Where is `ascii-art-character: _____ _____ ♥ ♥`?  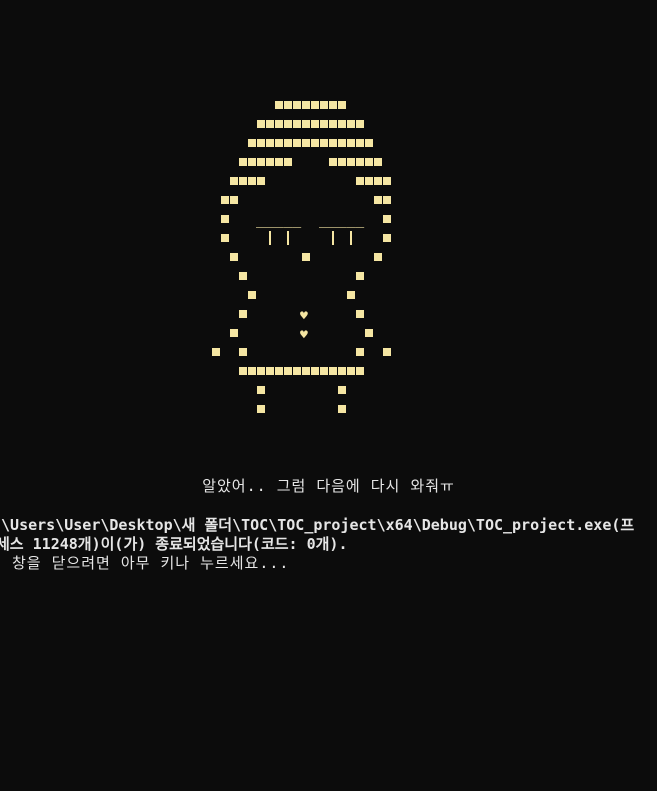
ascii-art-character: _____ _____ ♥ ♥ is located at coordinates (301, 257).